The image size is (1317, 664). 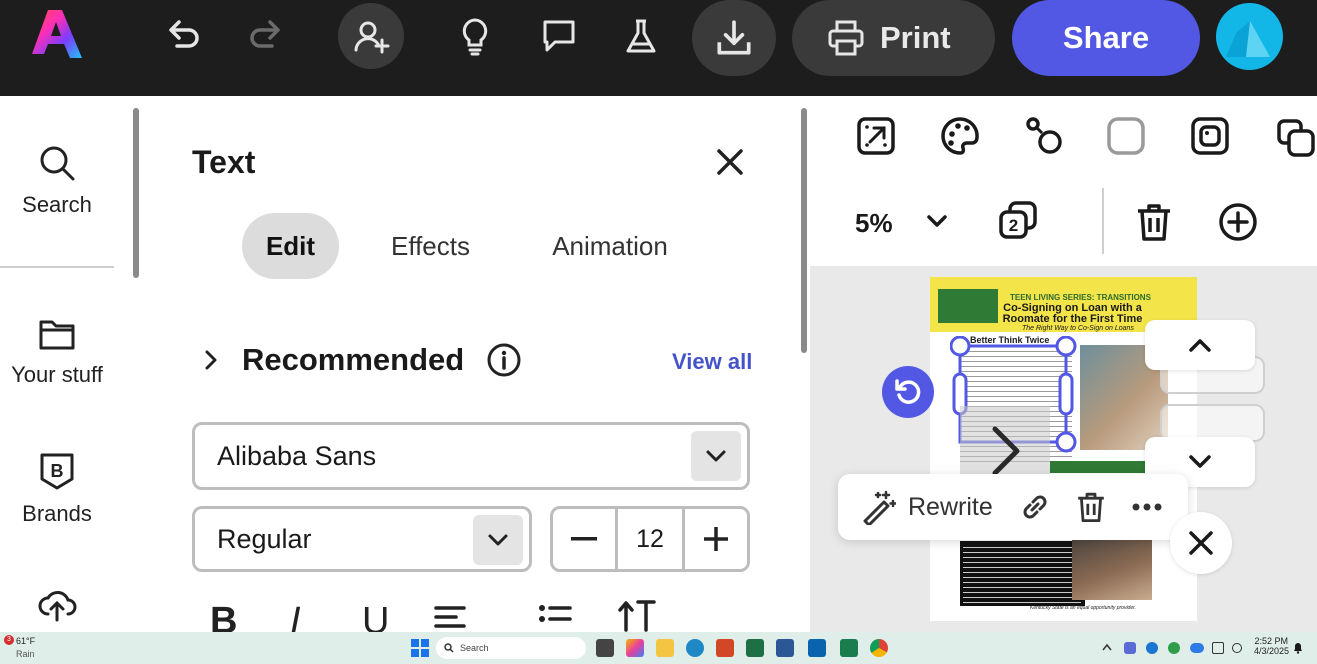 I want to click on rail-search: Search, so click(x=57, y=181).